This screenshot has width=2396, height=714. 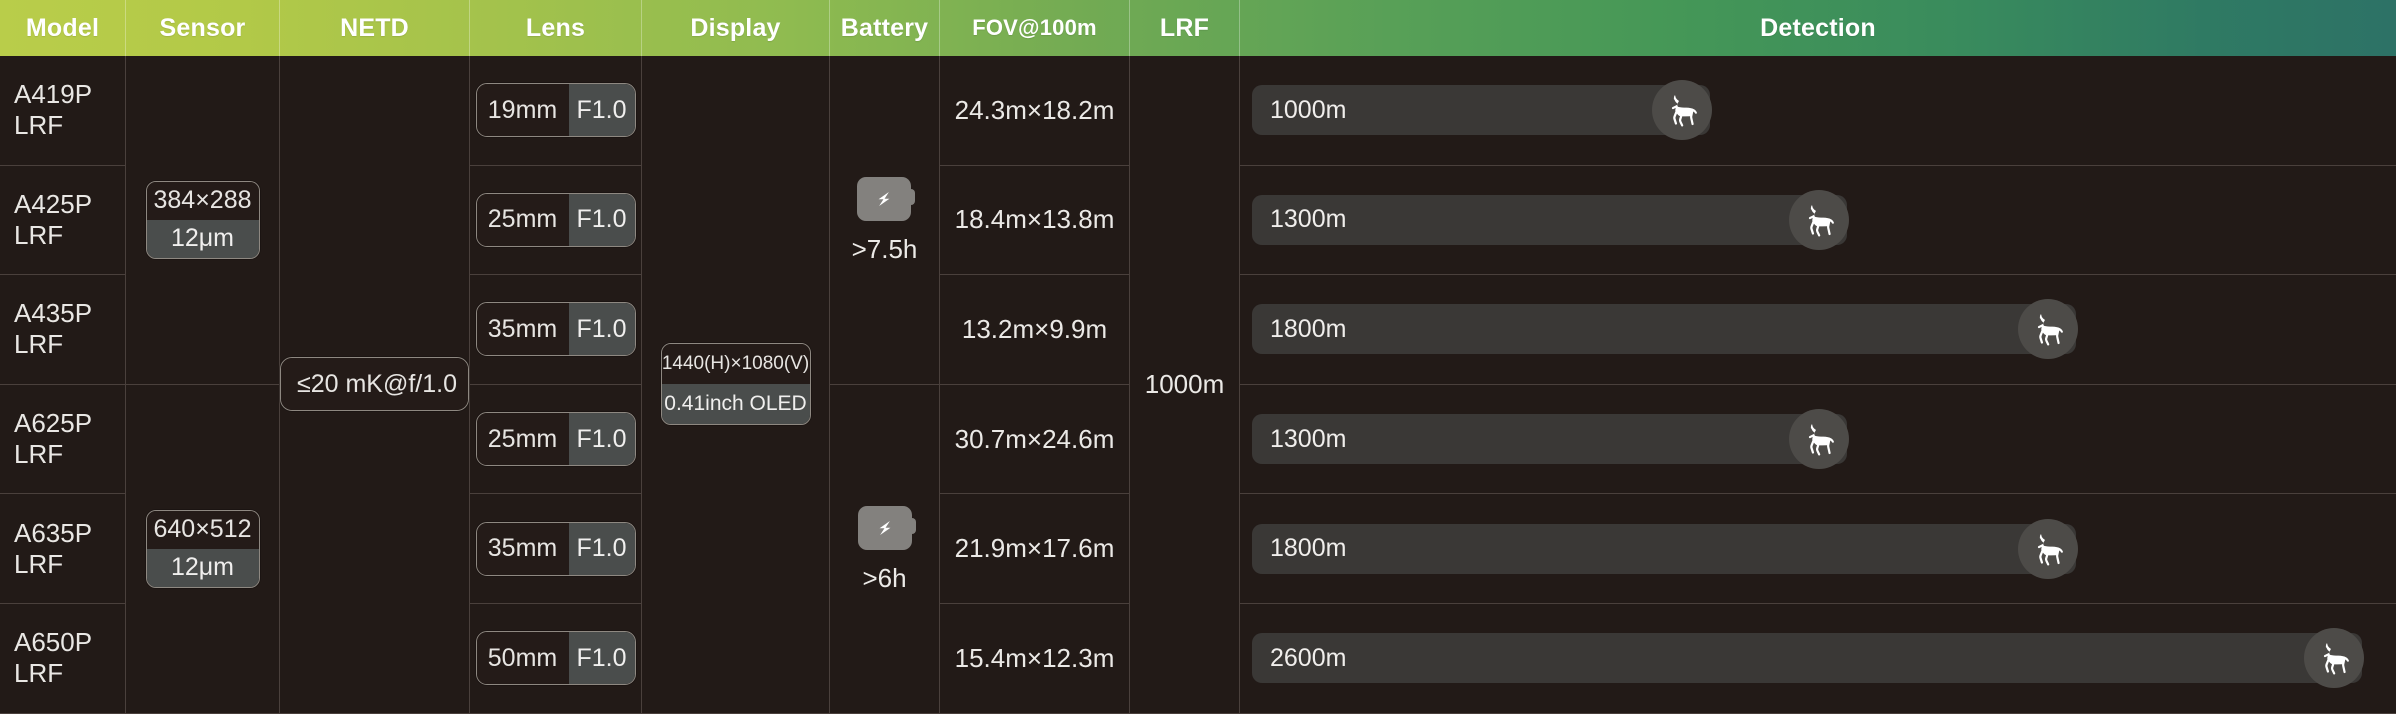 What do you see at coordinates (735, 364) in the screenshot?
I see `display-resolution: 1440(H)×1080(V)` at bounding box center [735, 364].